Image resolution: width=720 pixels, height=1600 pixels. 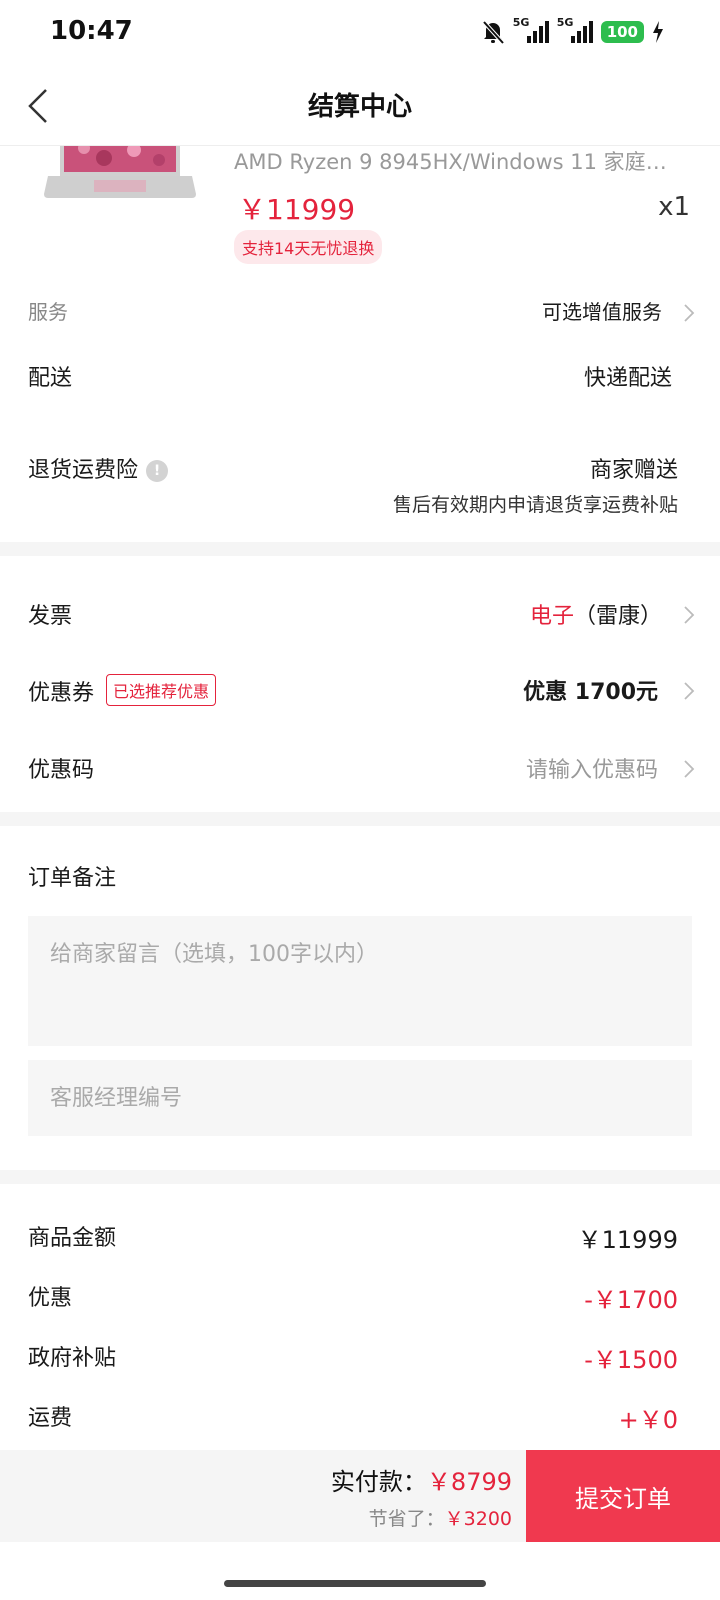 I want to click on order-note-label: 订单备注, so click(x=72, y=878).